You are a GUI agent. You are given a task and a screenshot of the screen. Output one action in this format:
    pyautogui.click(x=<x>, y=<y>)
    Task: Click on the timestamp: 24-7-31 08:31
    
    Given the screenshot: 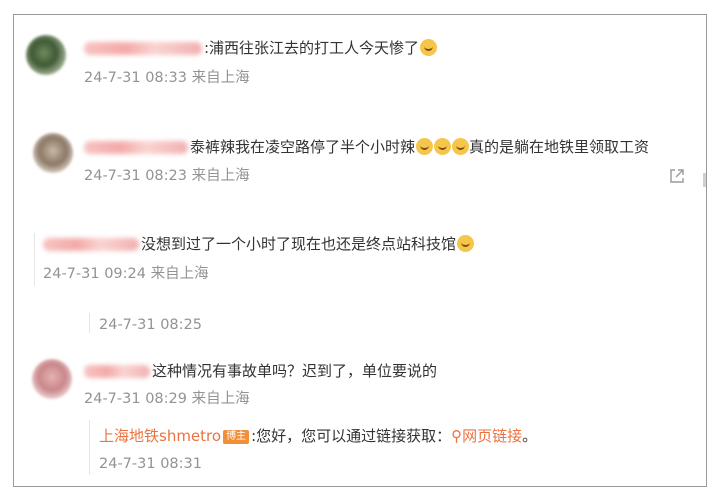 What is the action you would take?
    pyautogui.click(x=150, y=464)
    